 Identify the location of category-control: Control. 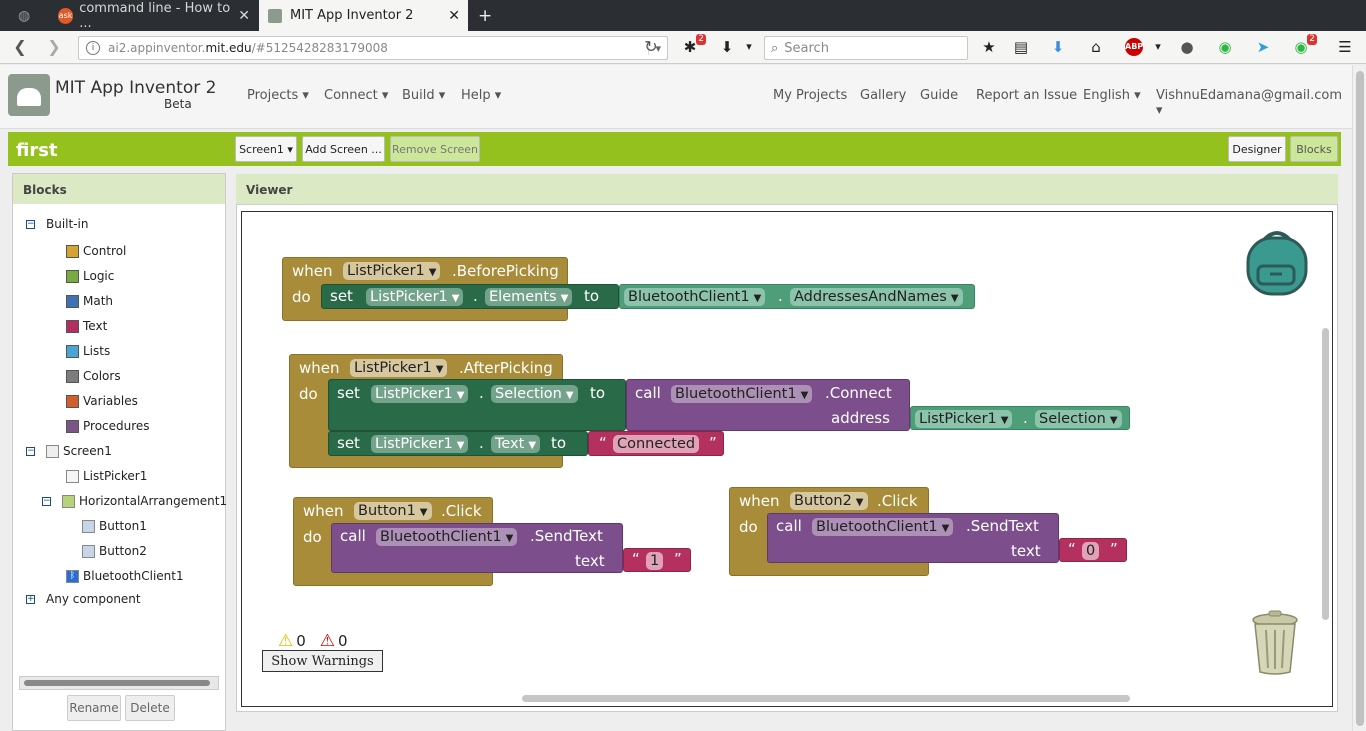
(96, 251).